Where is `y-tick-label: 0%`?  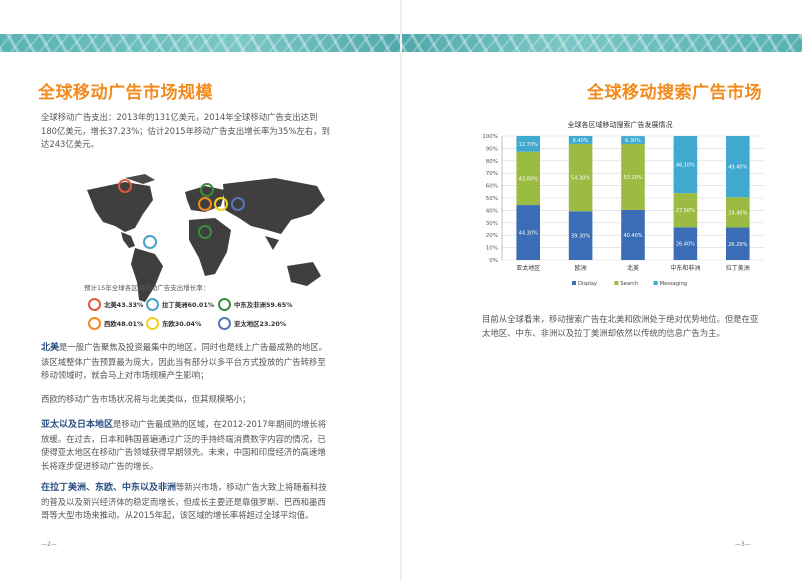 y-tick-label: 0% is located at coordinates (493, 261).